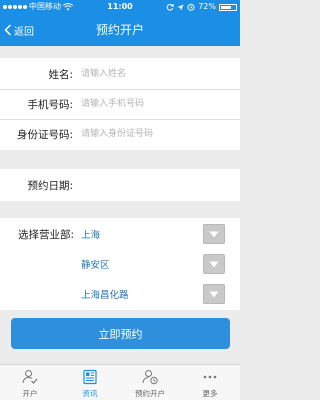  I want to click on tab-news: 资讯, so click(90, 382).